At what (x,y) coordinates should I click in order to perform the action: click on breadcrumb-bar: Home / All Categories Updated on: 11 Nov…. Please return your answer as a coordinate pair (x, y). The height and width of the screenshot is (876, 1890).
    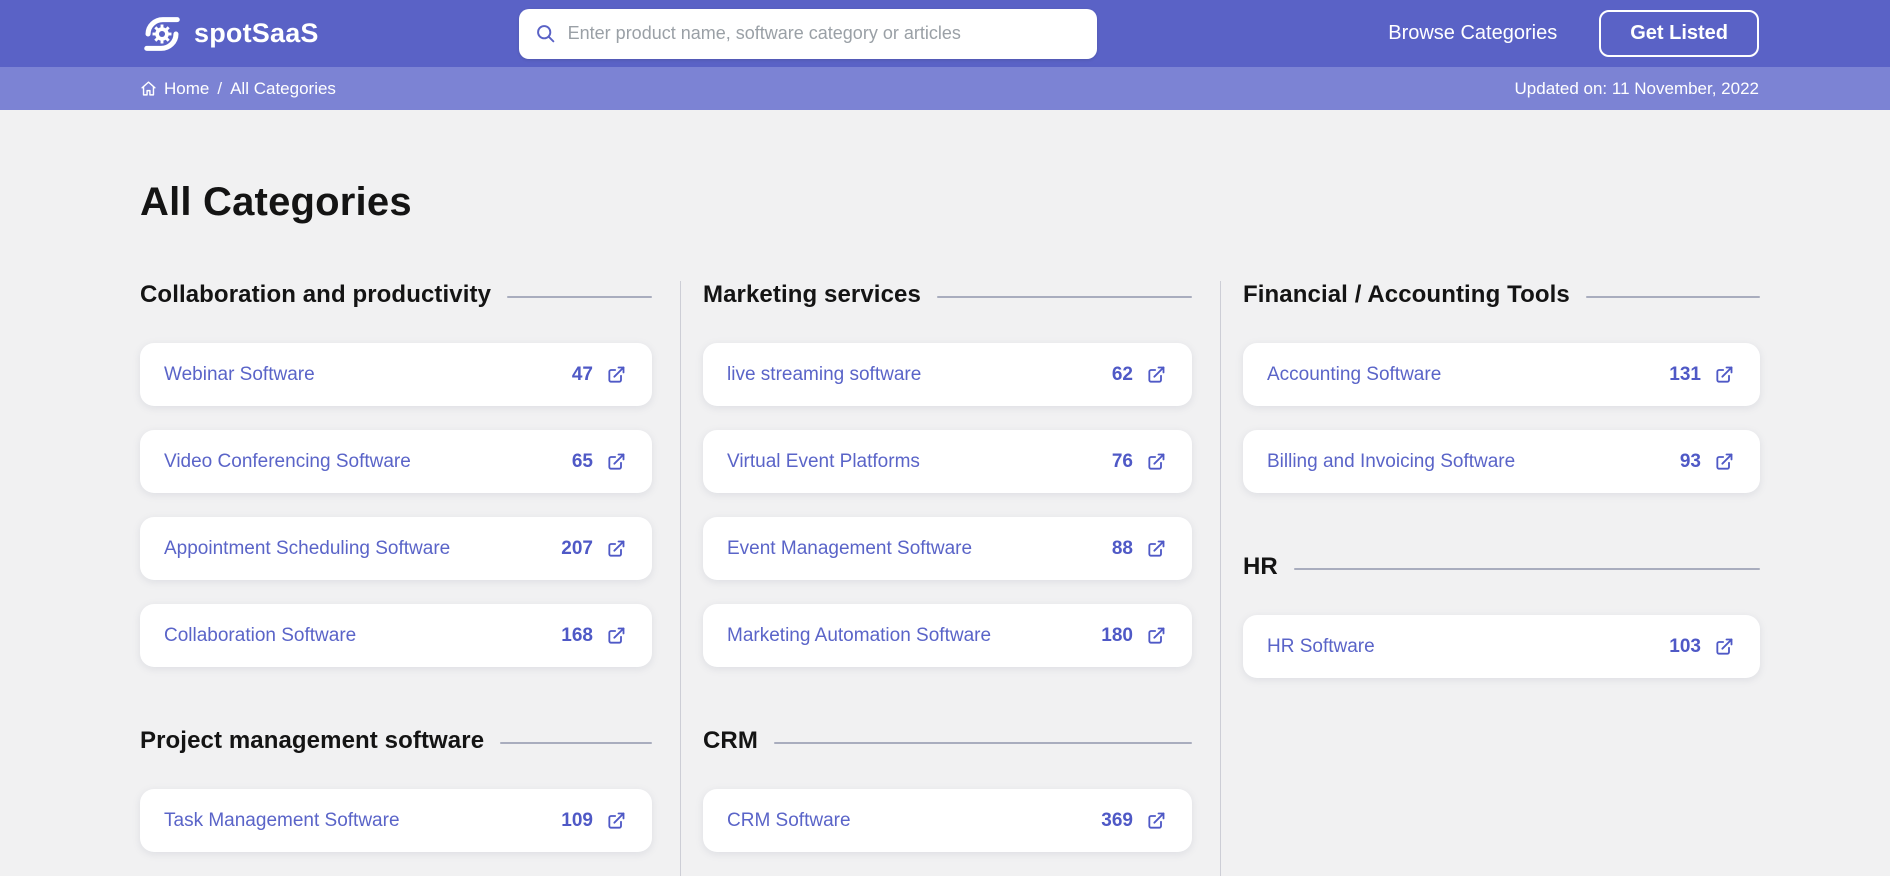
    Looking at the image, I should click on (945, 88).